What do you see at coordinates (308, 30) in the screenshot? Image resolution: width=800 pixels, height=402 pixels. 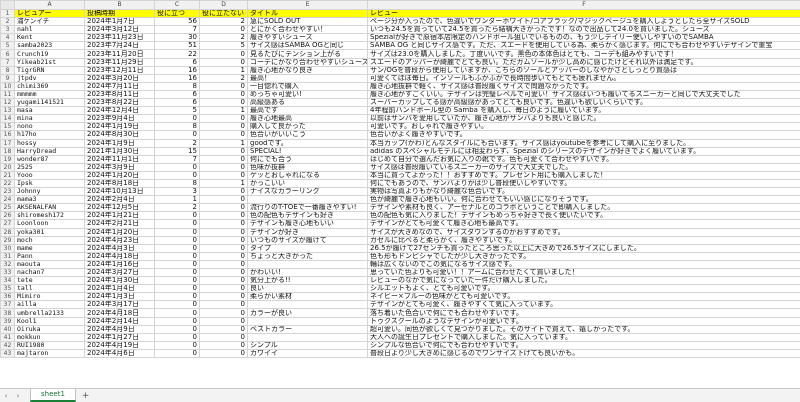 I see `table-cell: とにかく合わせやすい！` at bounding box center [308, 30].